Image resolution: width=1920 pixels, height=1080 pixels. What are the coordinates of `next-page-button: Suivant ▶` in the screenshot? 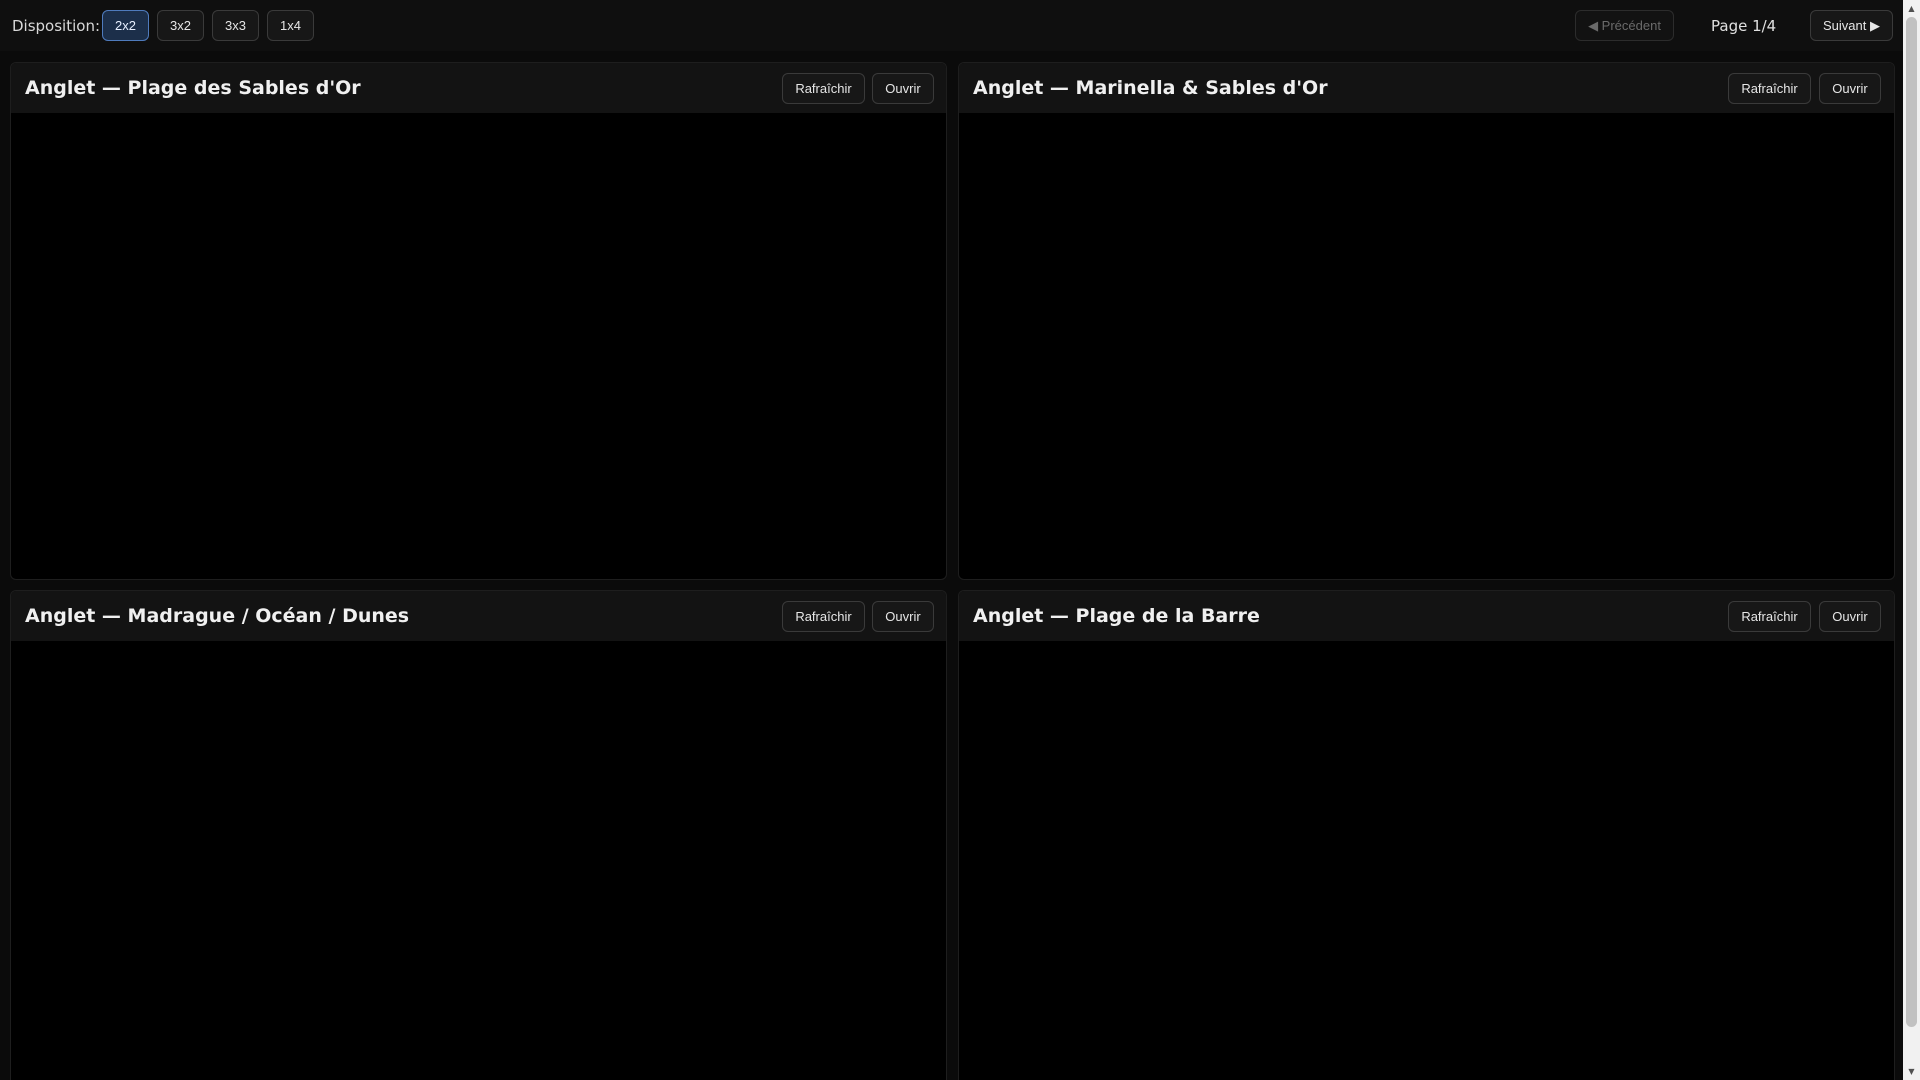 It's located at (1851, 25).